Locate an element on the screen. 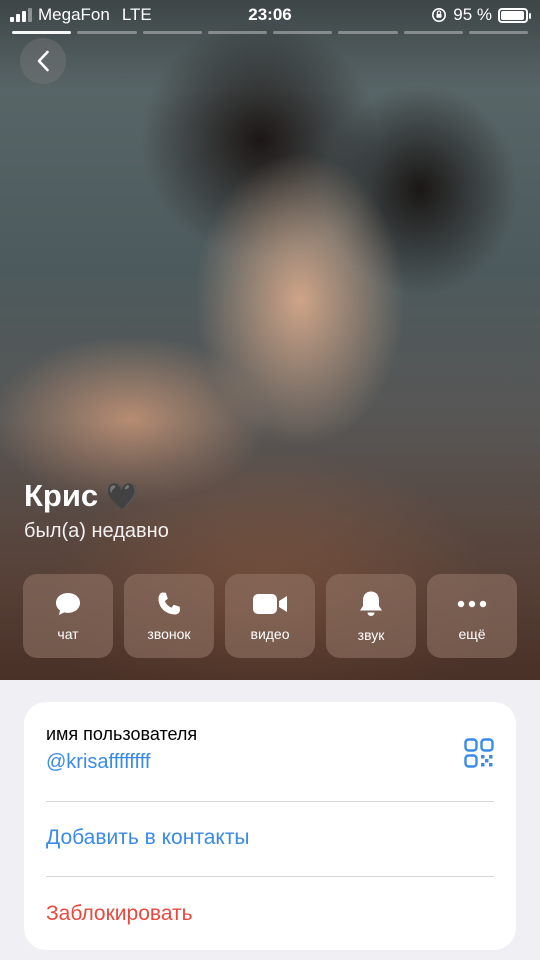 The image size is (540, 960). video-button: видео is located at coordinates (270, 616).